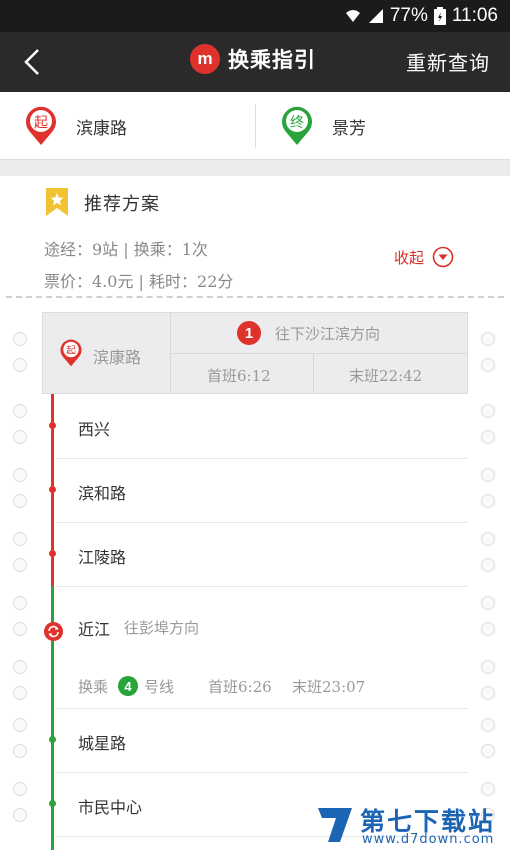  What do you see at coordinates (249, 333) in the screenshot?
I see `line-number-badge: 1` at bounding box center [249, 333].